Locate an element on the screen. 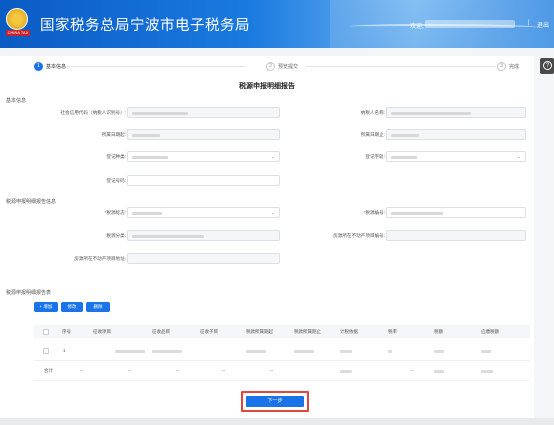  tax-emblem-logo: CHINA TAX is located at coordinates (18, 22).